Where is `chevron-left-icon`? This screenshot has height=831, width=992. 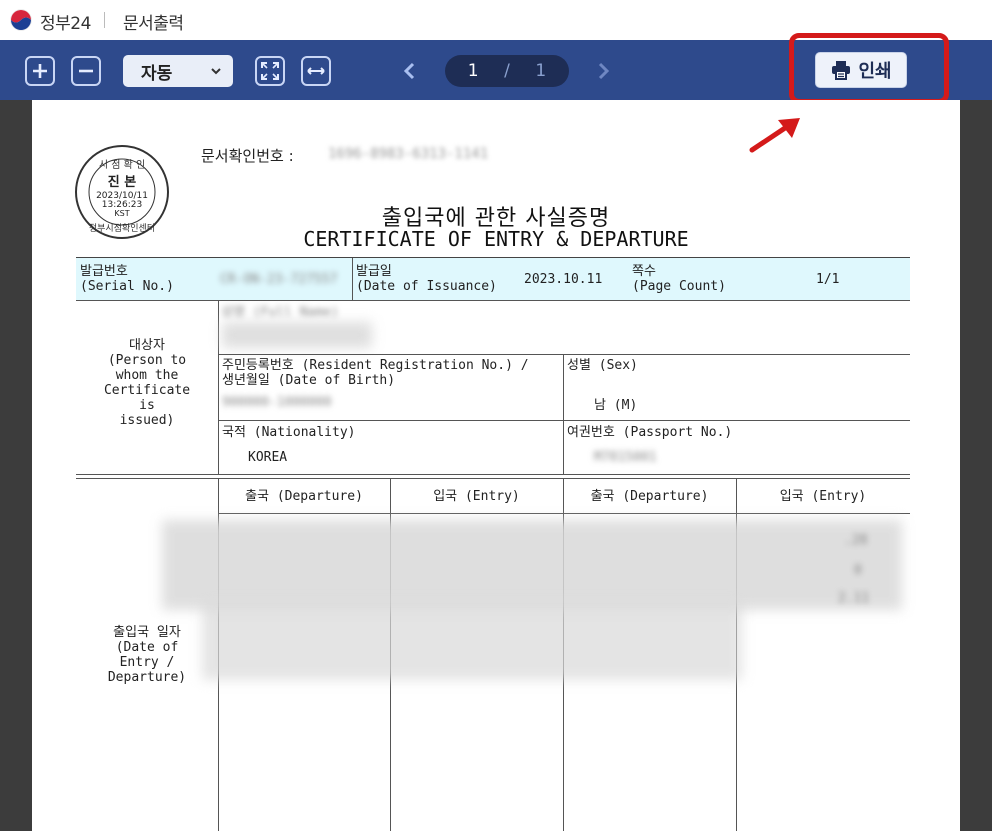
chevron-left-icon is located at coordinates (409, 71).